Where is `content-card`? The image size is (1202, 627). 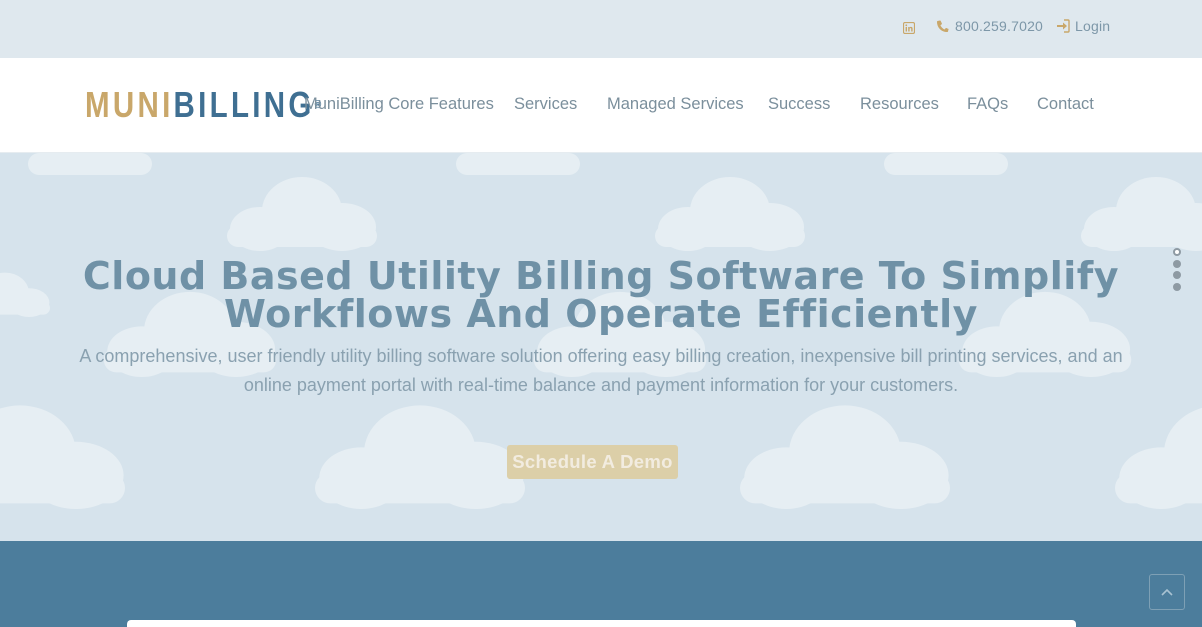
content-card is located at coordinates (601, 623).